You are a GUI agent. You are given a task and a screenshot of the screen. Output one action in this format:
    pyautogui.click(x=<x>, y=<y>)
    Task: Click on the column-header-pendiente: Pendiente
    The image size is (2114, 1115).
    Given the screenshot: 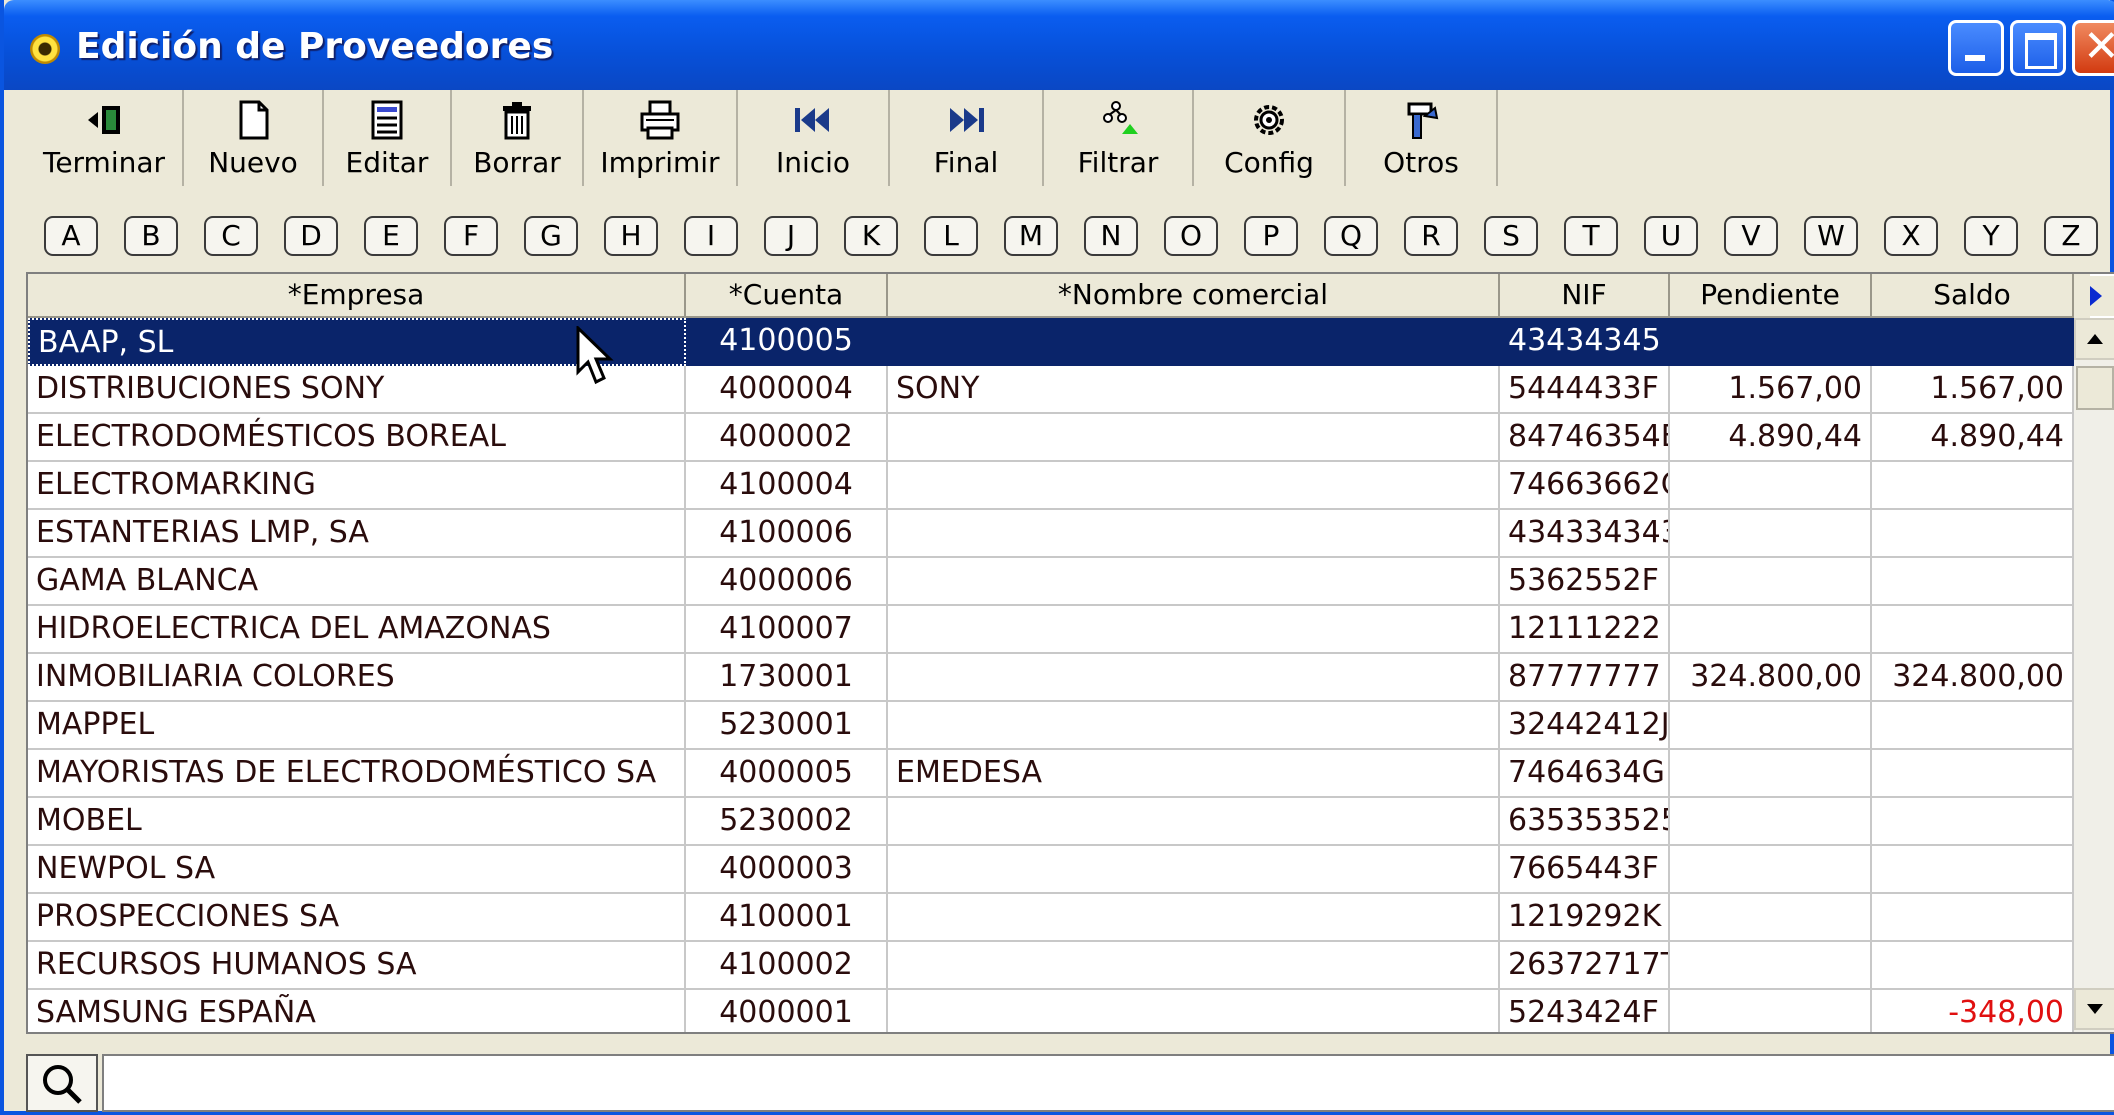 What is the action you would take?
    pyautogui.click(x=1771, y=296)
    